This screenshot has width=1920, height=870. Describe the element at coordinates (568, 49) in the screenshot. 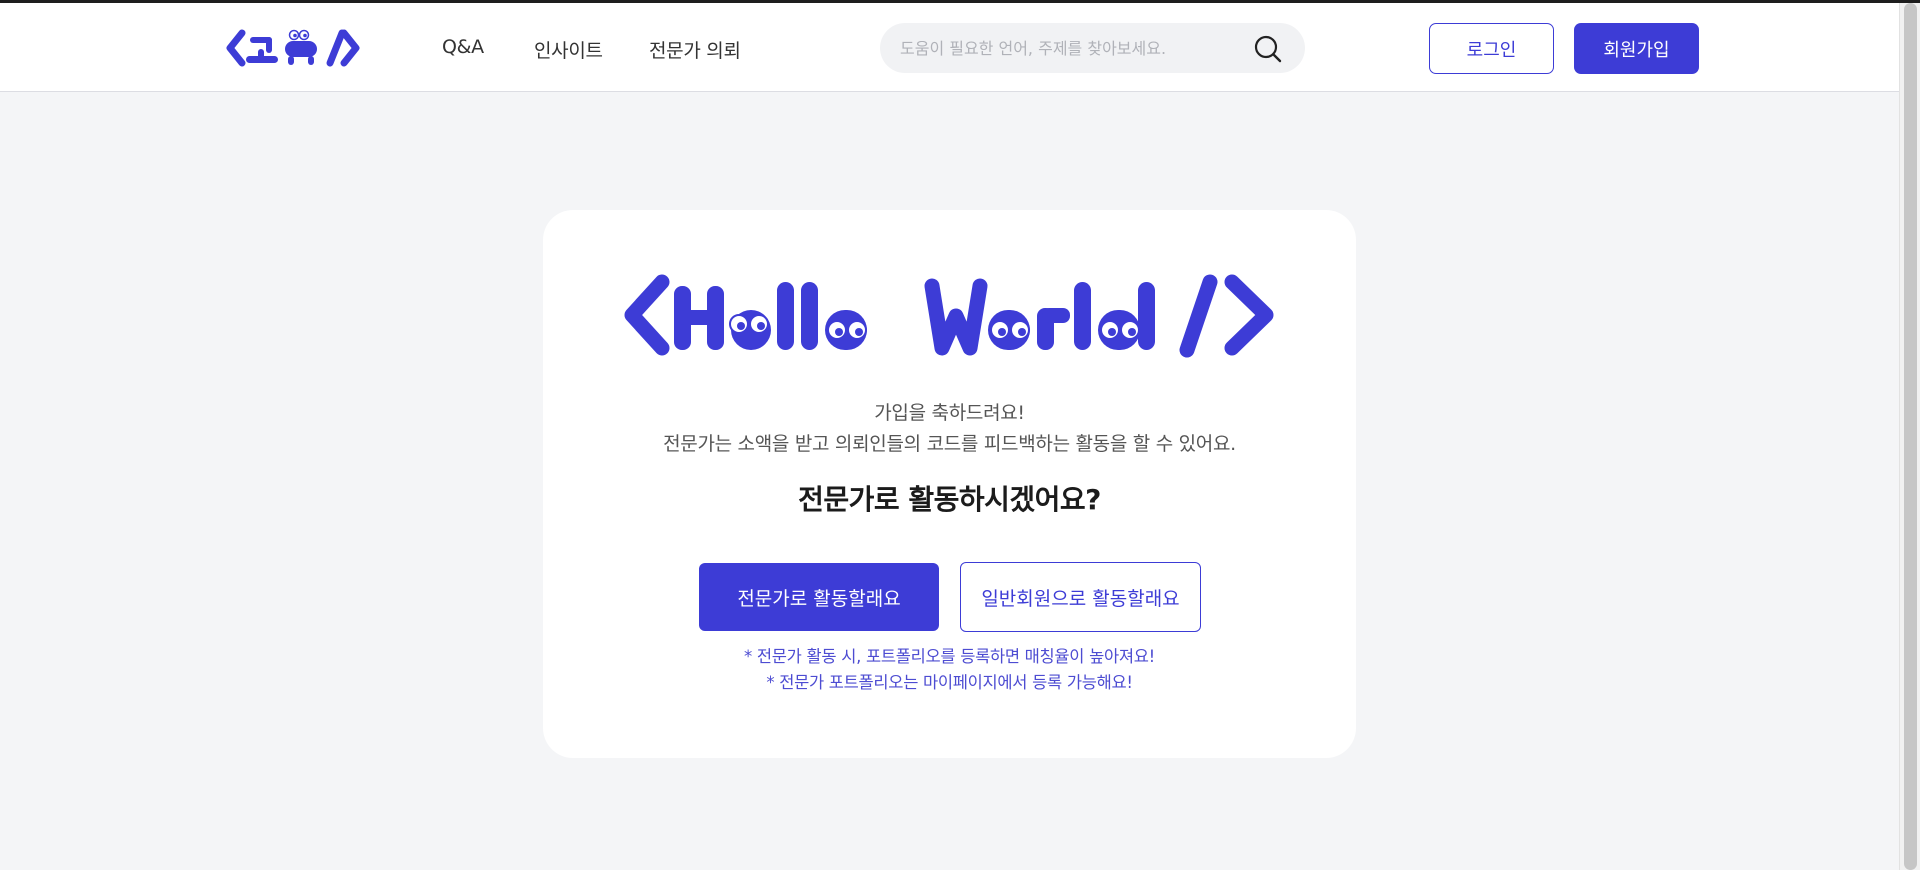

I see `nav-insight: 인사이트` at that location.